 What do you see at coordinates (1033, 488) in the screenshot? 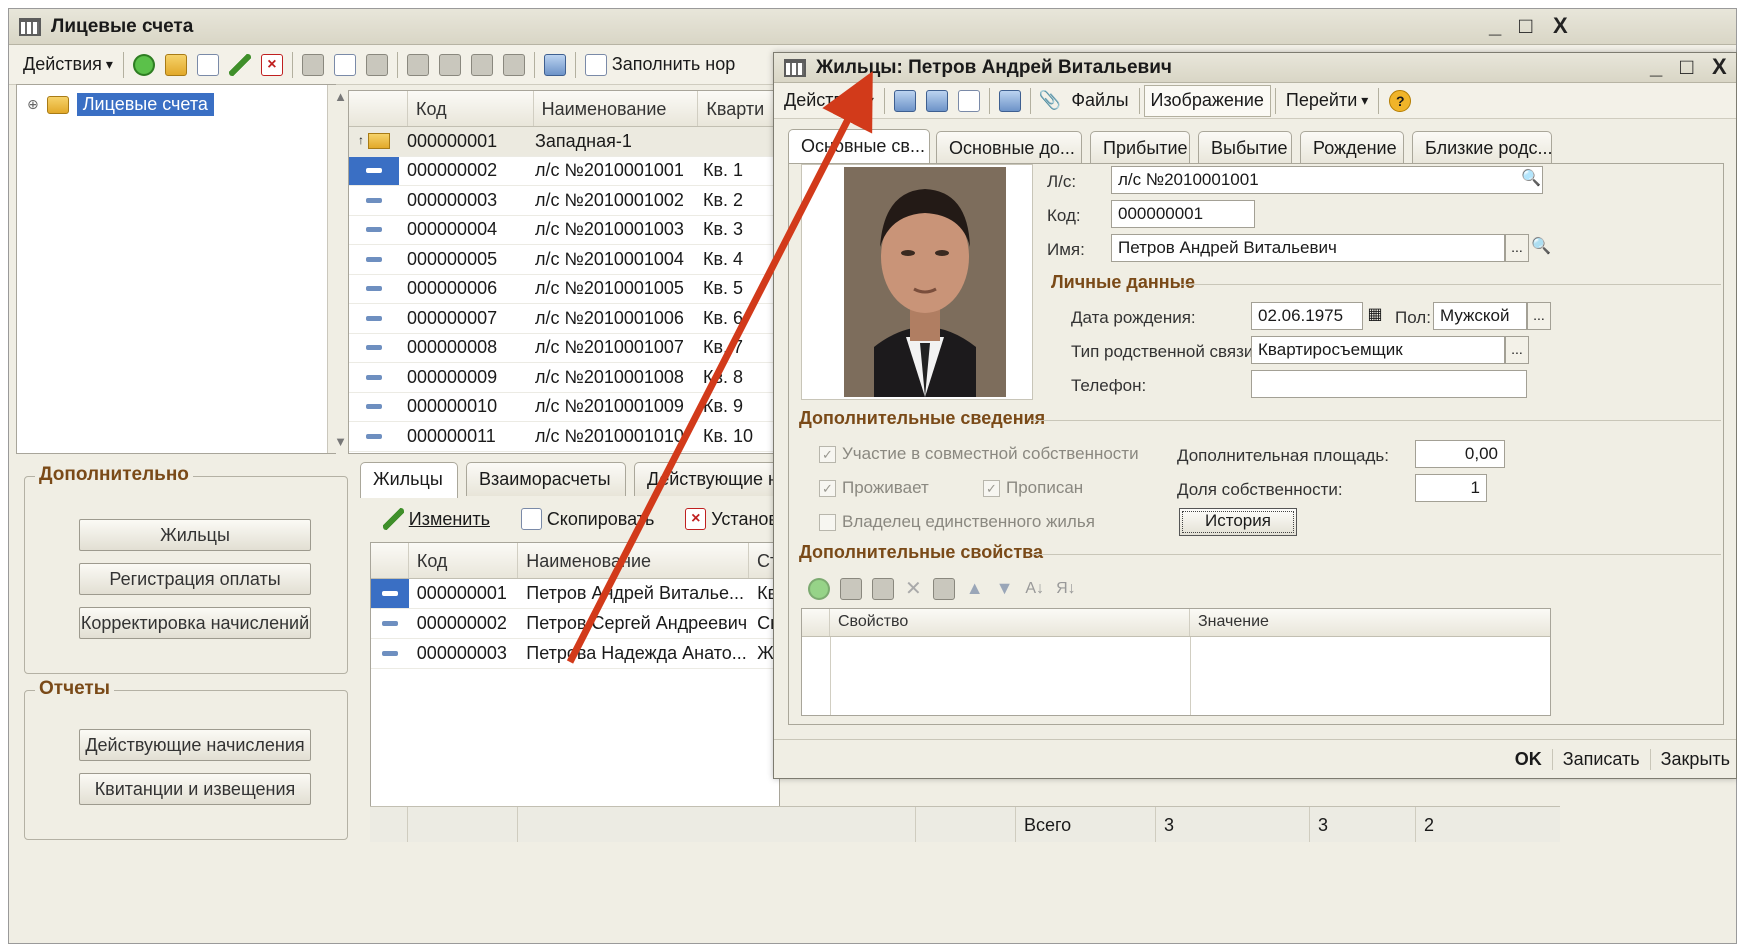
I see `registered-checkbox: ✓ Прописан` at bounding box center [1033, 488].